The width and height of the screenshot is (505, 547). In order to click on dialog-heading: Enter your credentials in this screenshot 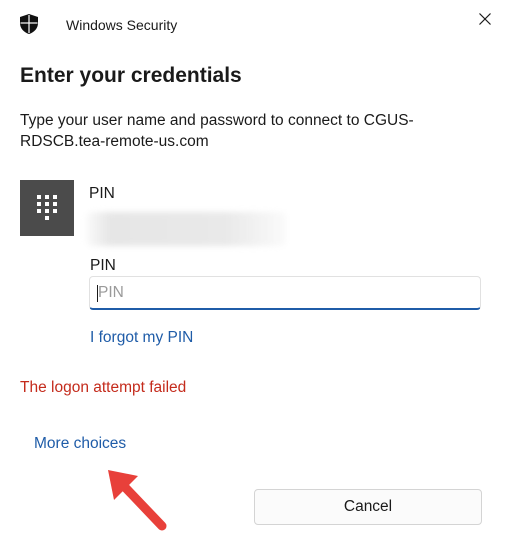, I will do `click(131, 75)`.